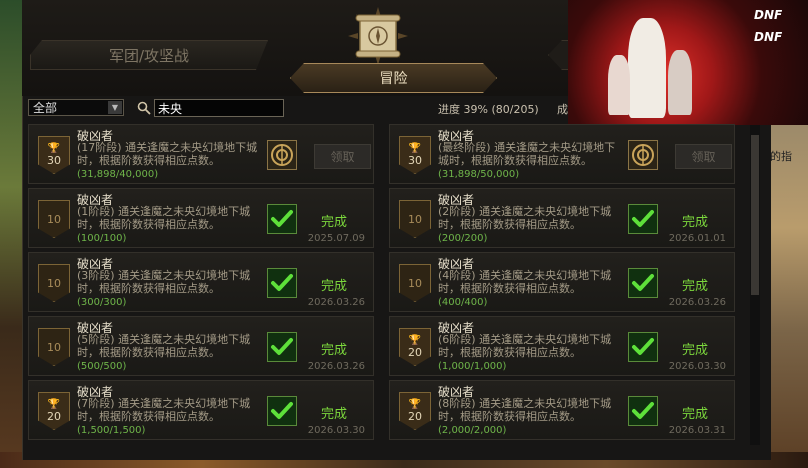 The width and height of the screenshot is (808, 468). What do you see at coordinates (755, 215) in the screenshot?
I see `scrollbar-thumb` at bounding box center [755, 215].